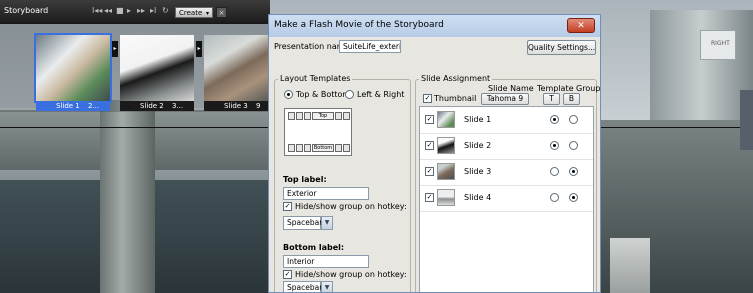 The width and height of the screenshot is (753, 293). I want to click on slide-3-group-t-radio, so click(554, 171).